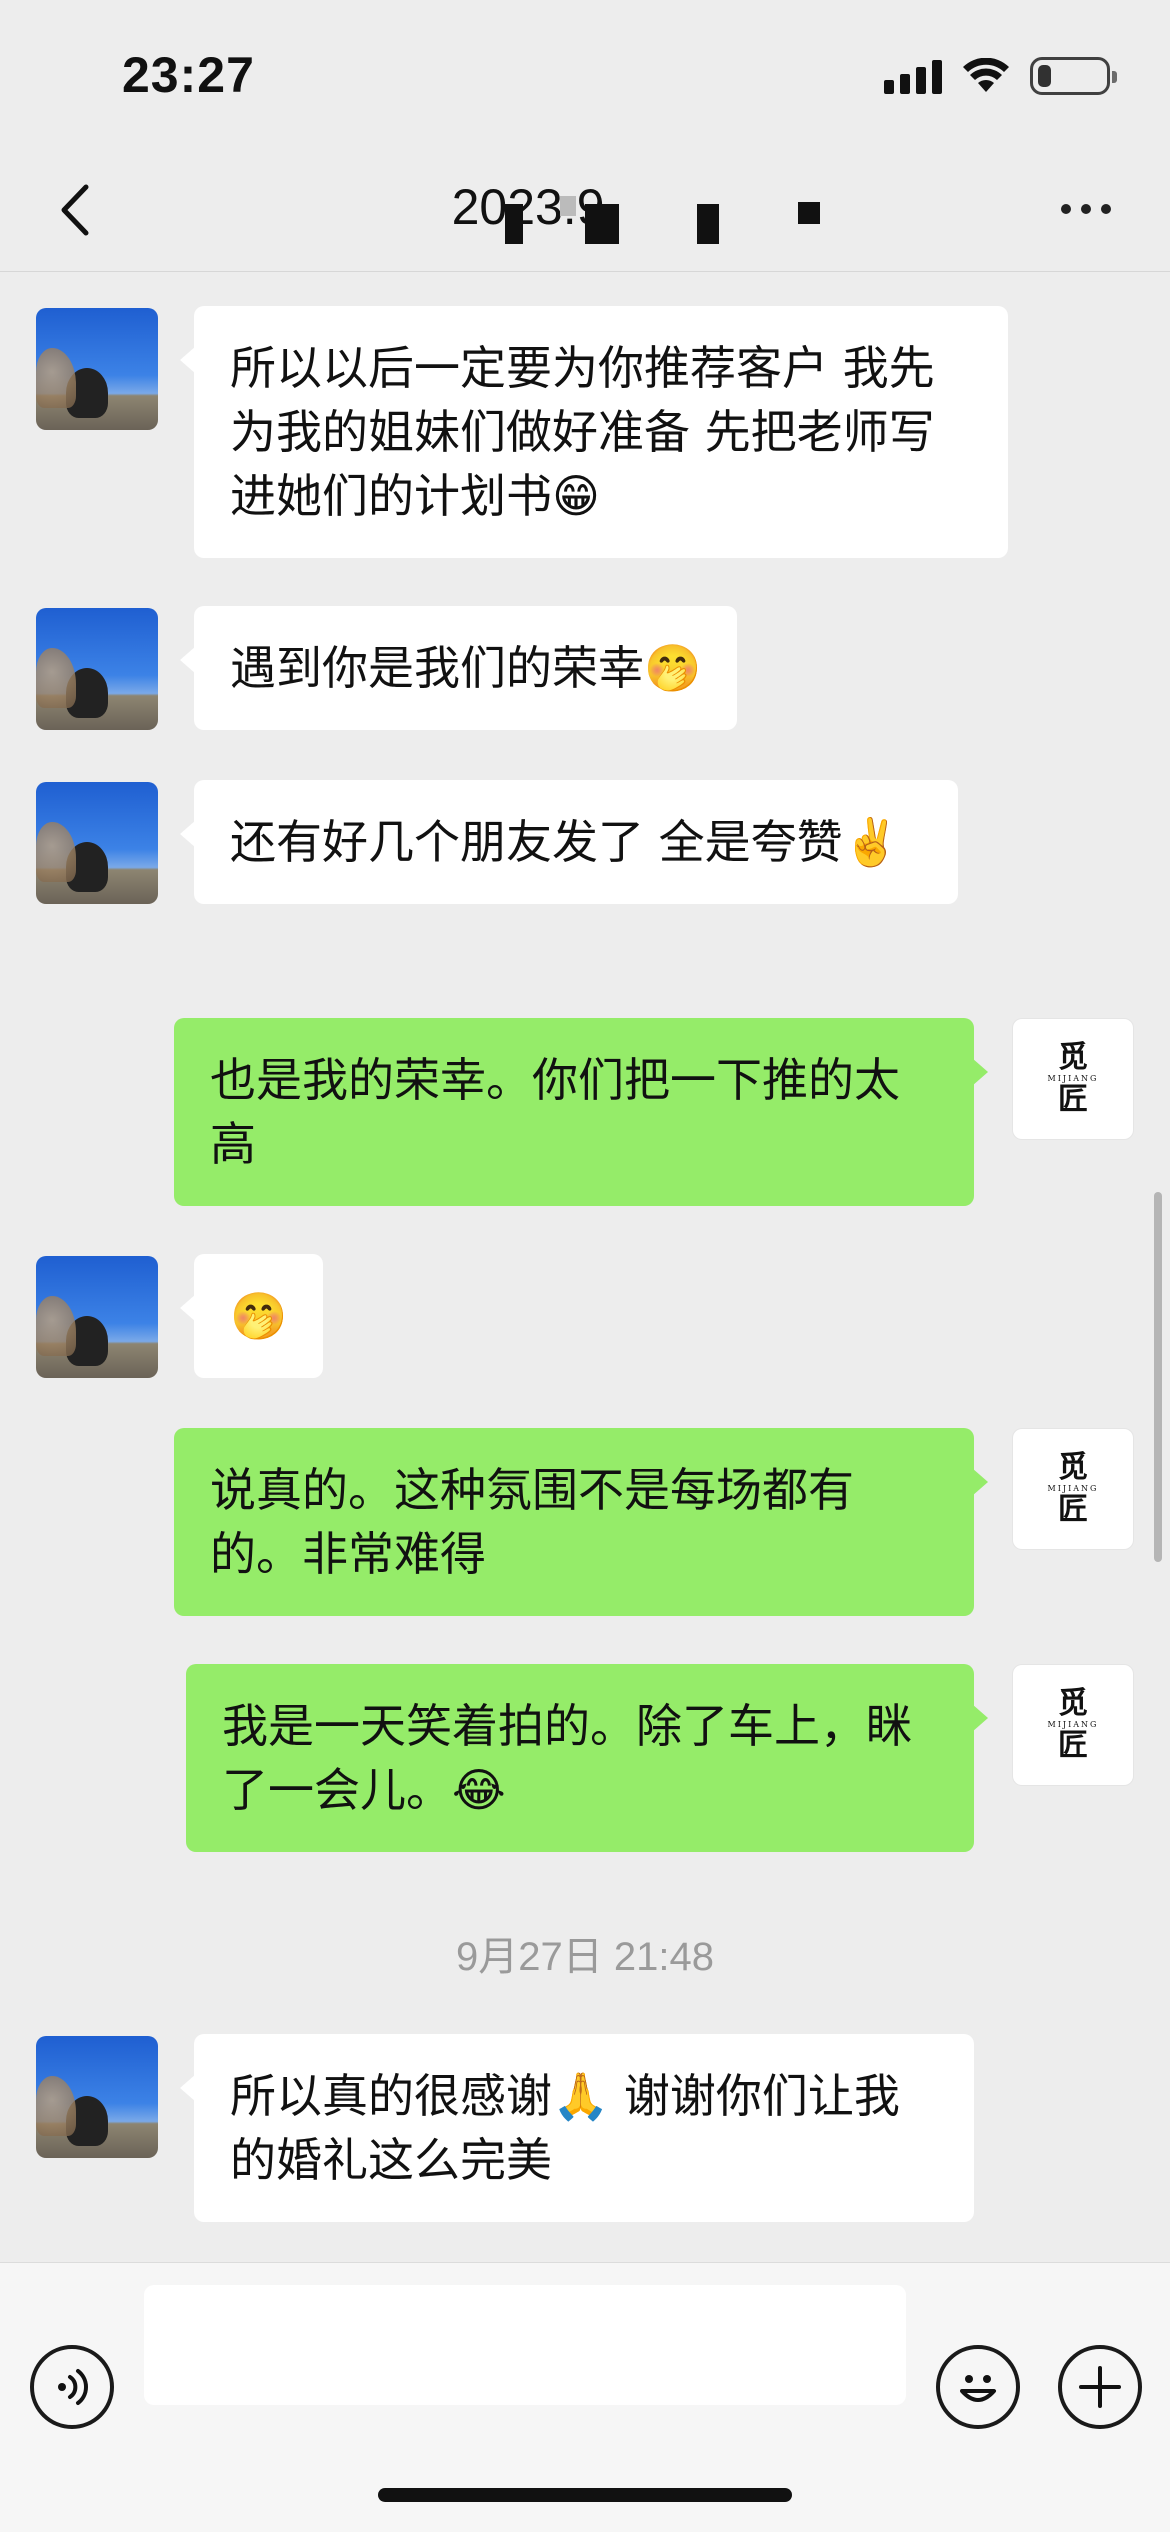 This screenshot has width=1170, height=2532. What do you see at coordinates (251, 1316) in the screenshot?
I see `incoming-message-bubble: 🤭` at bounding box center [251, 1316].